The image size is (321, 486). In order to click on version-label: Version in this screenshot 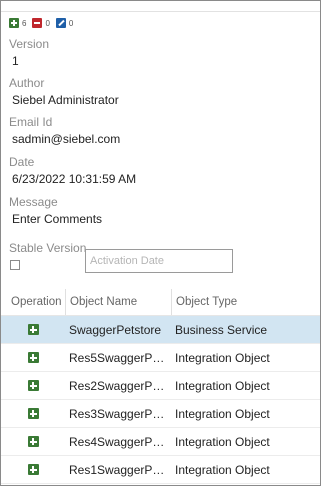, I will do `click(29, 44)`.